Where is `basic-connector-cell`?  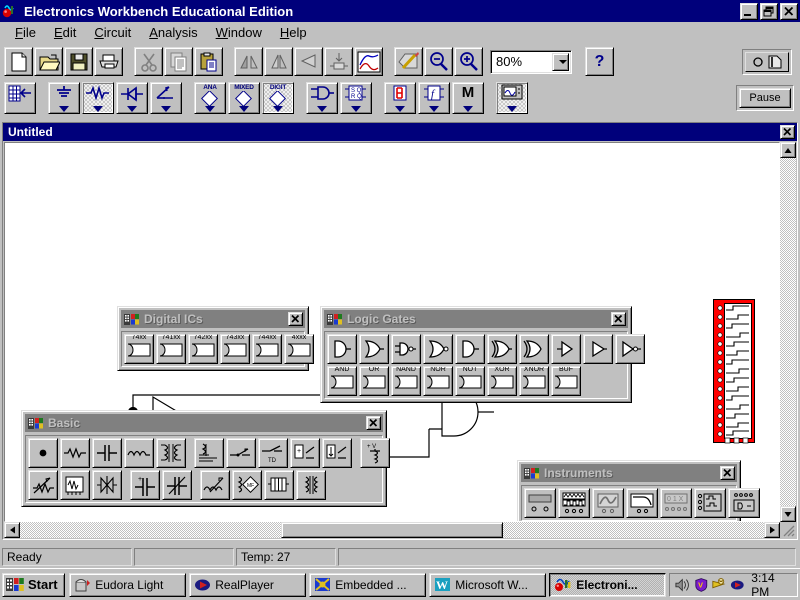 basic-connector-cell is located at coordinates (43, 453).